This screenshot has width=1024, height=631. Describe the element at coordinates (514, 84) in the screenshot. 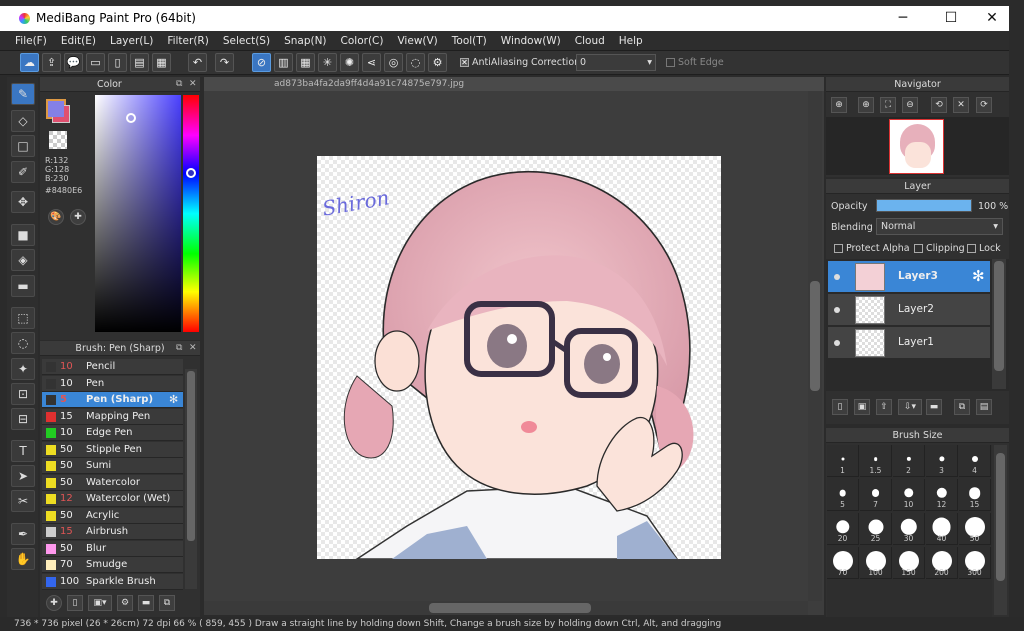

I see `document-tab: ad873ba4fa2da9ff4d4a91c74875e797.jpg` at that location.